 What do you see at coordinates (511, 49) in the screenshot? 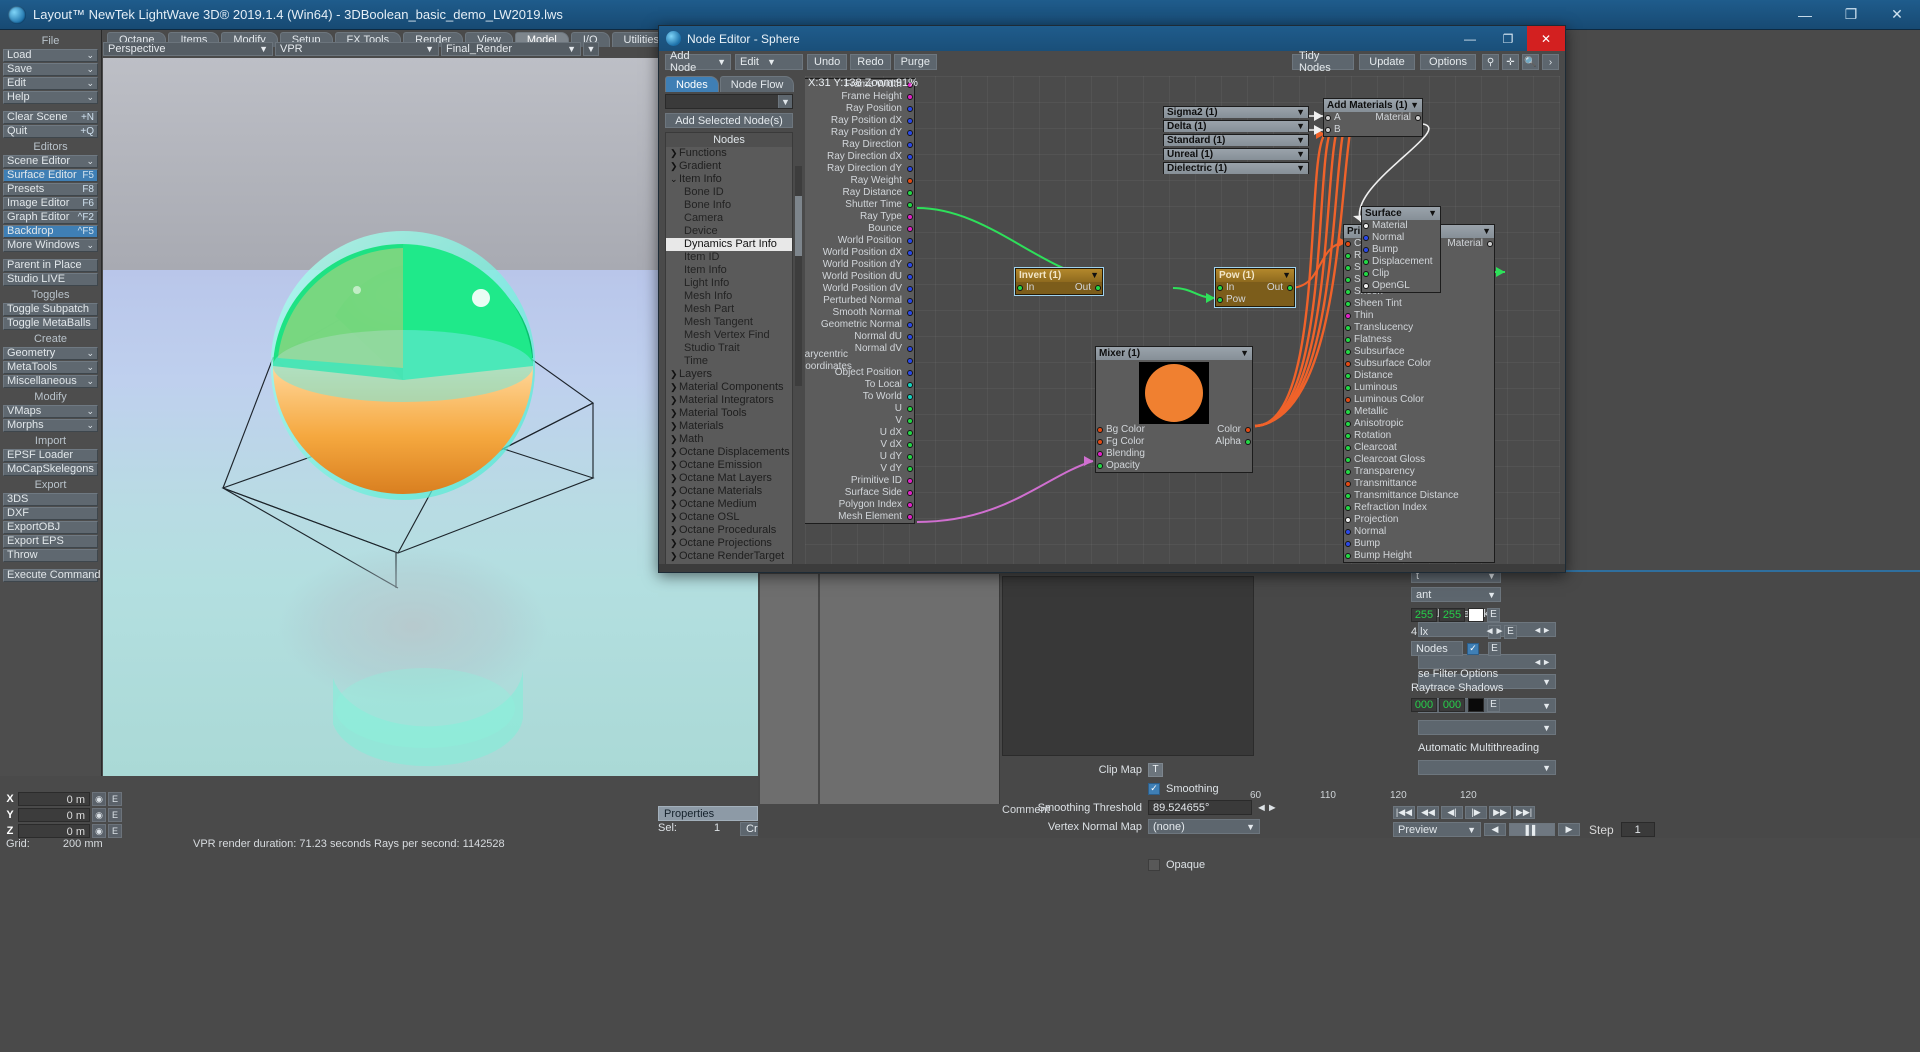
I see `viewport-camera-select: Final_Render ▼` at bounding box center [511, 49].